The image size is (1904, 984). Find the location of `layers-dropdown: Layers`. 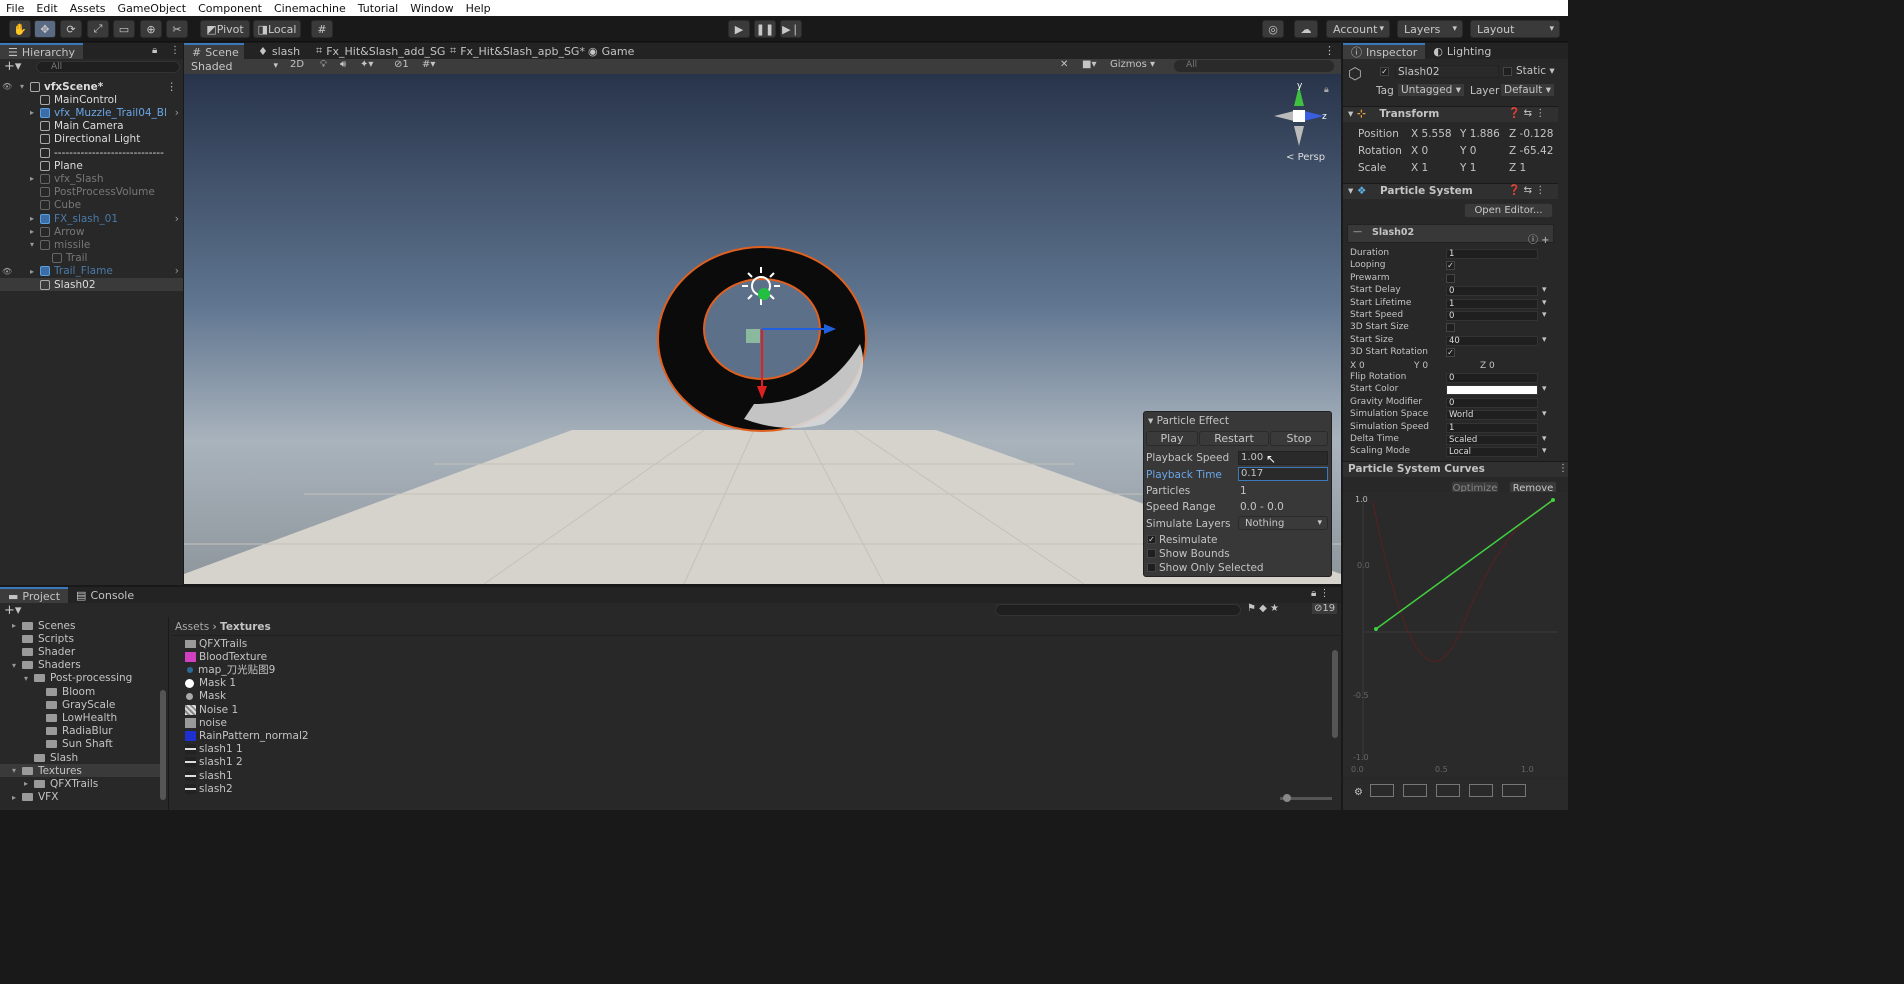

layers-dropdown: Layers is located at coordinates (1430, 29).